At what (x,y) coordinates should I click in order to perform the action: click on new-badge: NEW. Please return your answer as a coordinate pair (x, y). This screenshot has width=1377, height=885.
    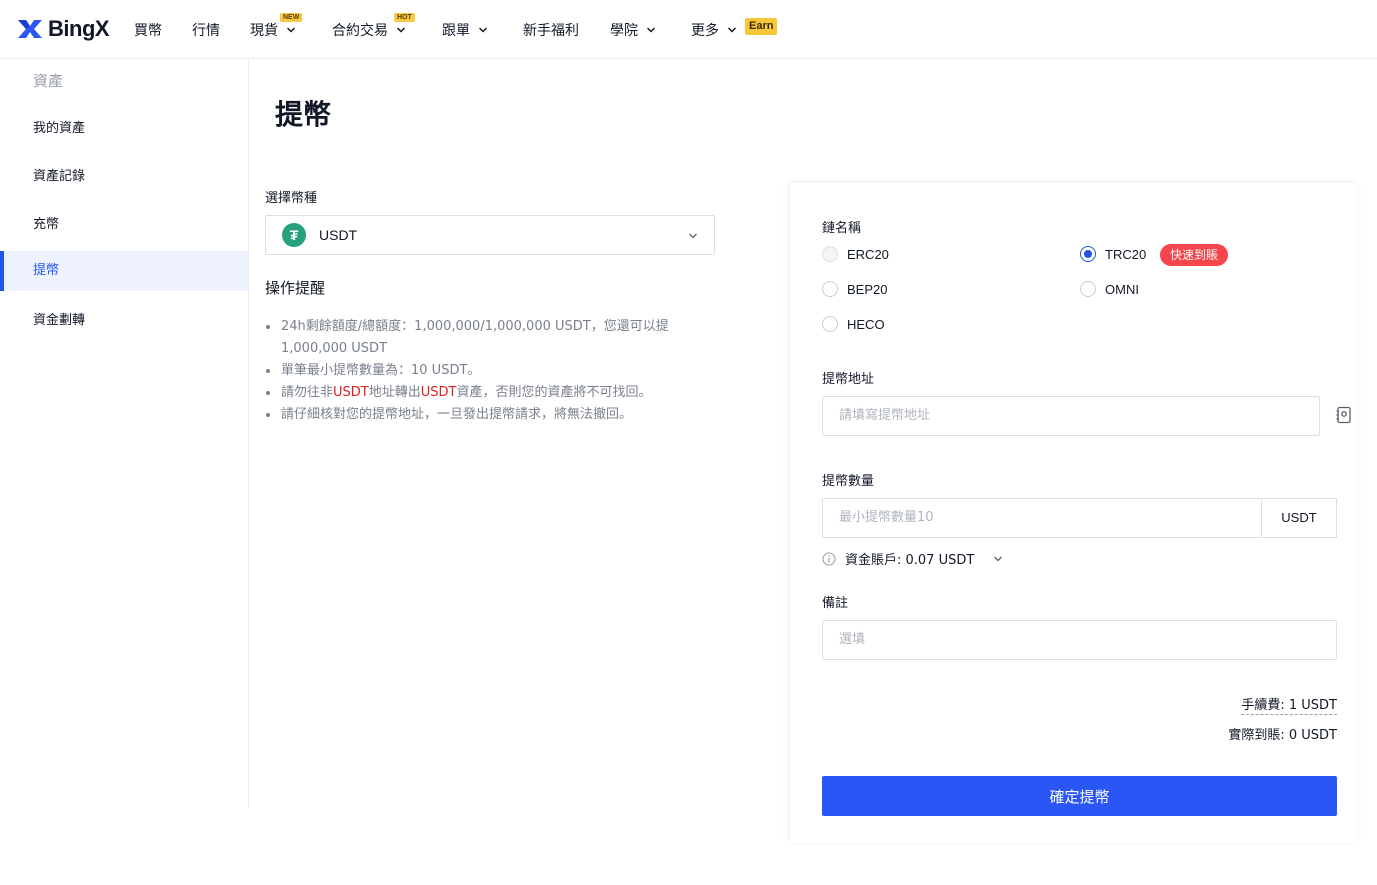
    Looking at the image, I should click on (291, 17).